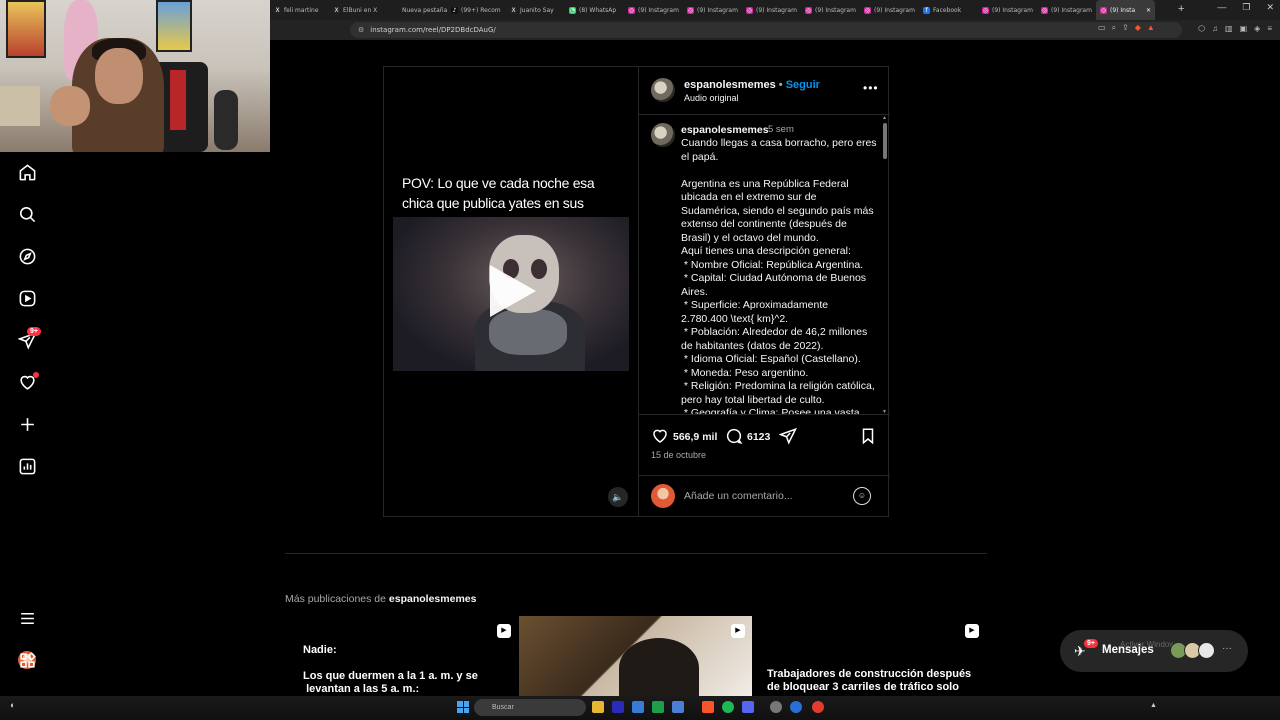 Image resolution: width=1280 pixels, height=720 pixels. I want to click on dashboard-icon, so click(27, 466).